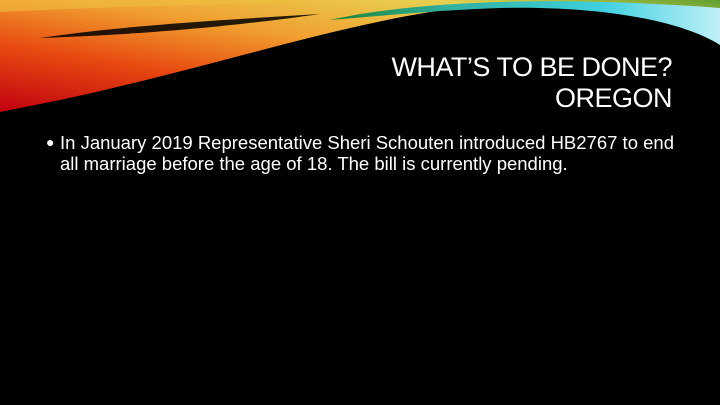 This screenshot has height=405, width=720. What do you see at coordinates (531, 83) in the screenshot?
I see `slide-title: WHAT’S TO BE DONE? OREGON` at bounding box center [531, 83].